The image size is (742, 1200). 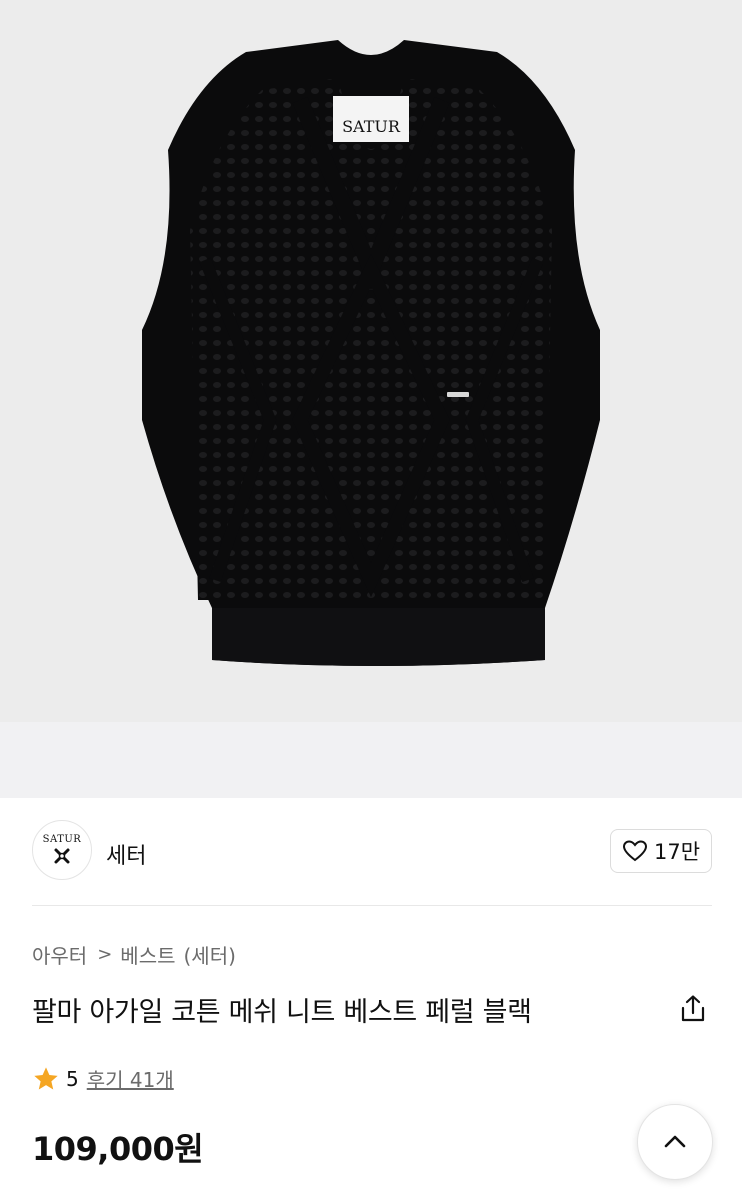 What do you see at coordinates (118, 1149) in the screenshot?
I see `product-price: 109,000원` at bounding box center [118, 1149].